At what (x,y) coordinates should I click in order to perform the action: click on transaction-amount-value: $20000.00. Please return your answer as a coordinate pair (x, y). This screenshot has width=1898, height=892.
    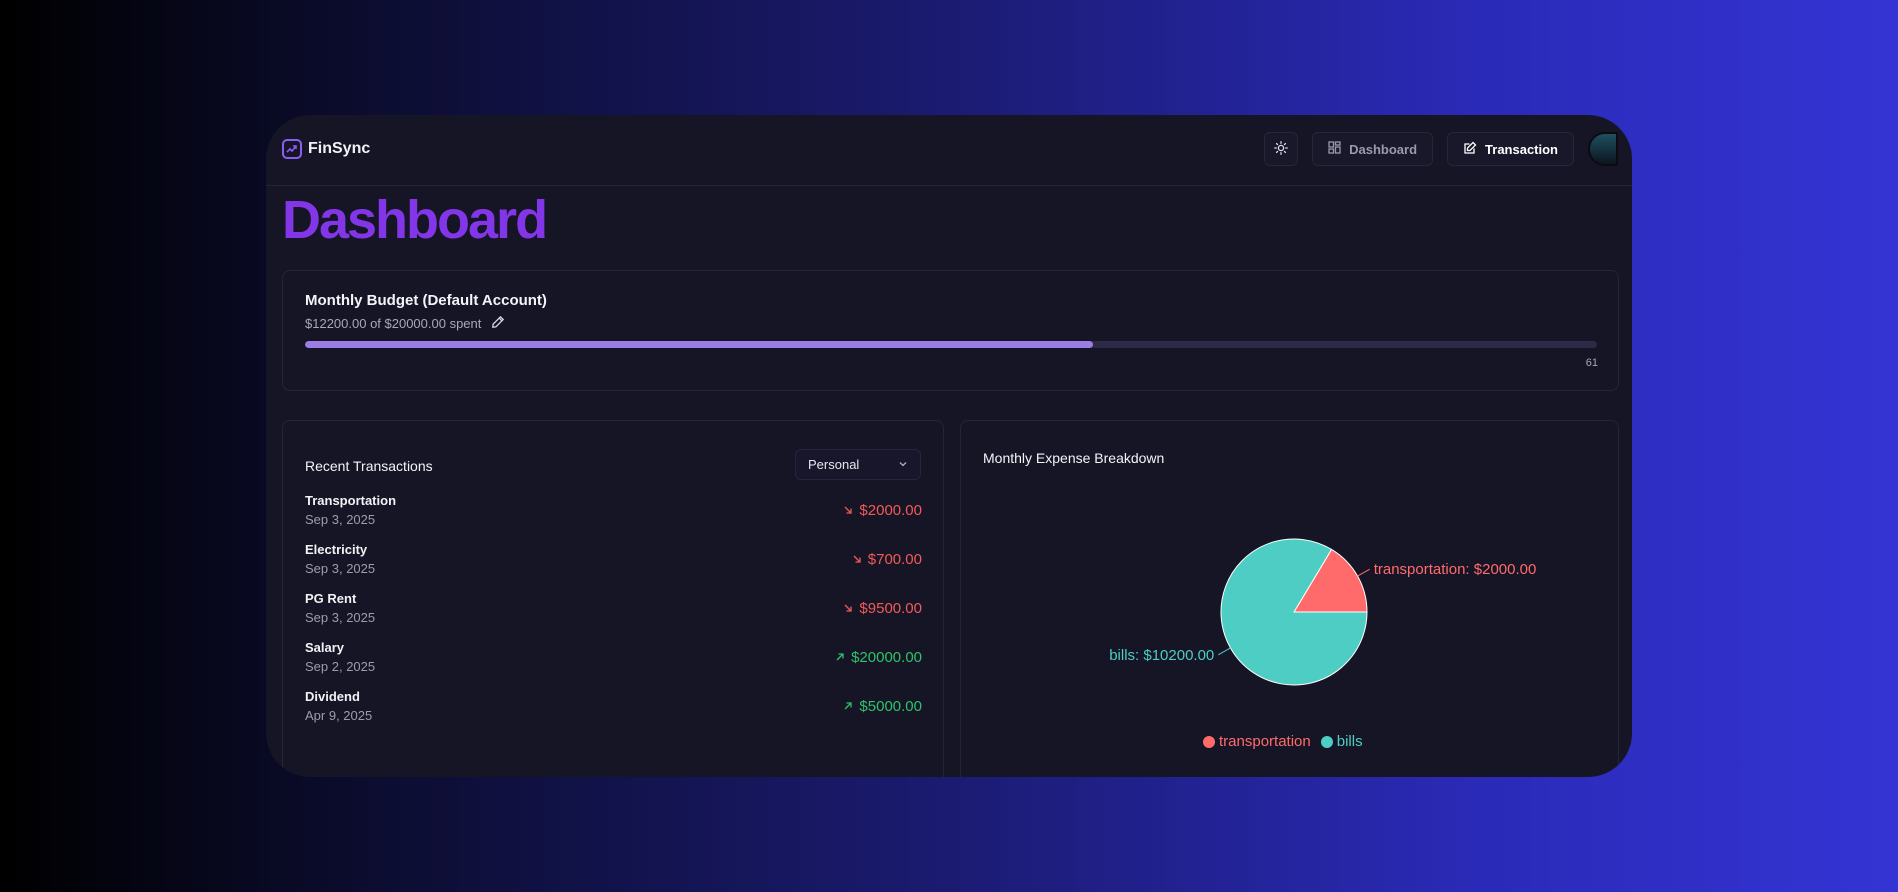
    Looking at the image, I should click on (886, 657).